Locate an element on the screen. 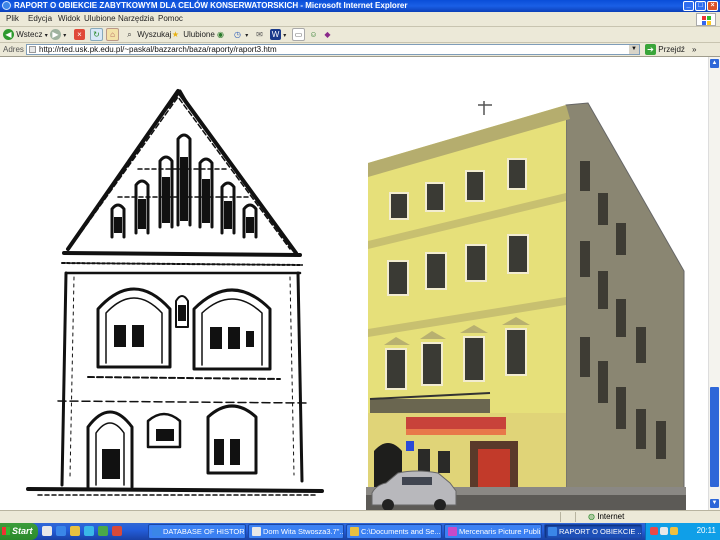 This screenshot has height=540, width=720. scroll-thumb is located at coordinates (714, 437).